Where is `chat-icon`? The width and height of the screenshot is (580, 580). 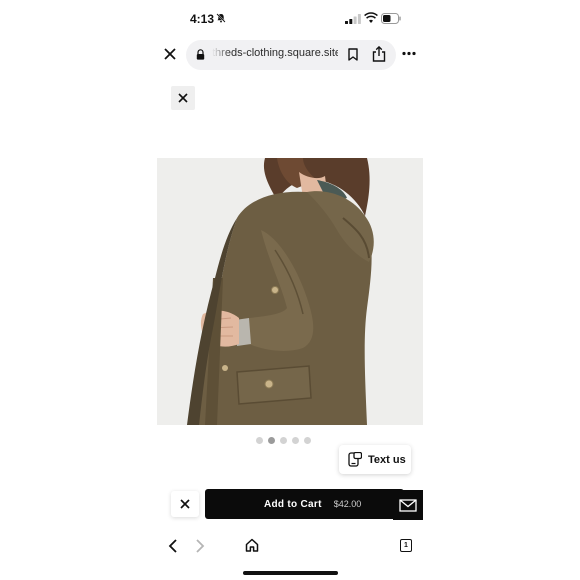 chat-icon is located at coordinates (355, 459).